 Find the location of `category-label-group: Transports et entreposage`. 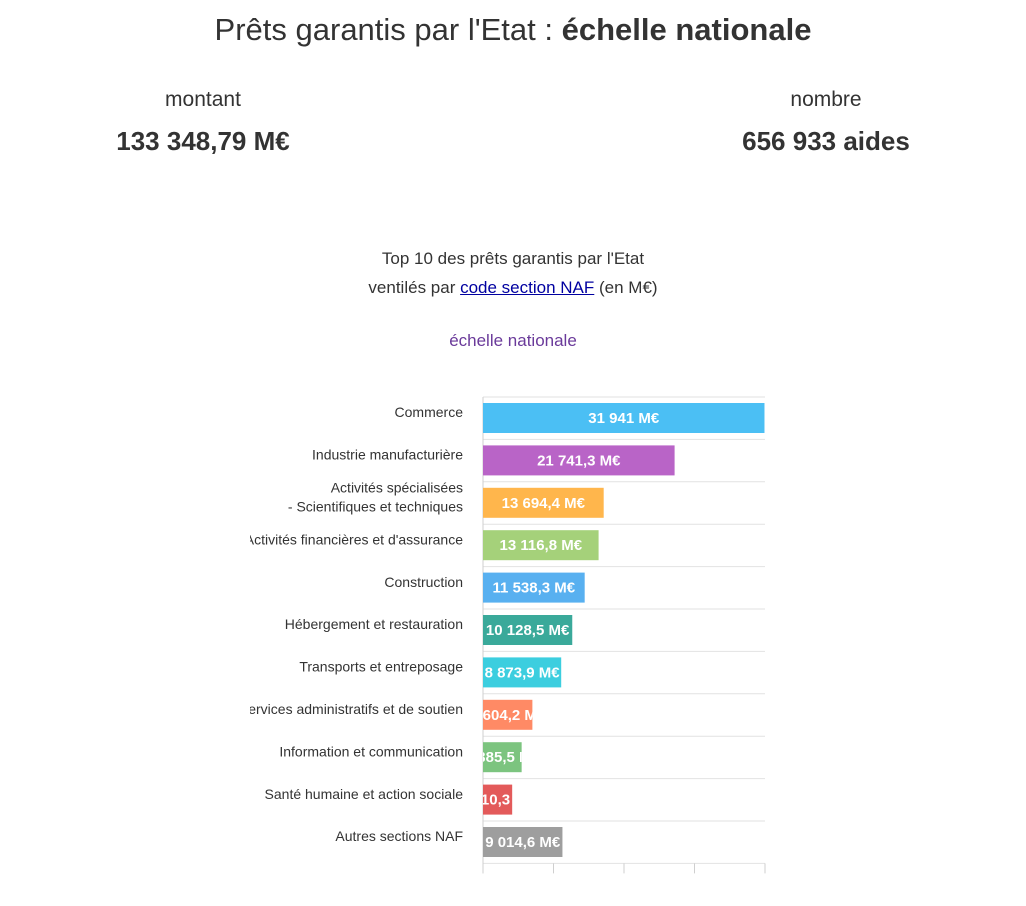

category-label-group: Transports et entreposage is located at coordinates (381, 667).